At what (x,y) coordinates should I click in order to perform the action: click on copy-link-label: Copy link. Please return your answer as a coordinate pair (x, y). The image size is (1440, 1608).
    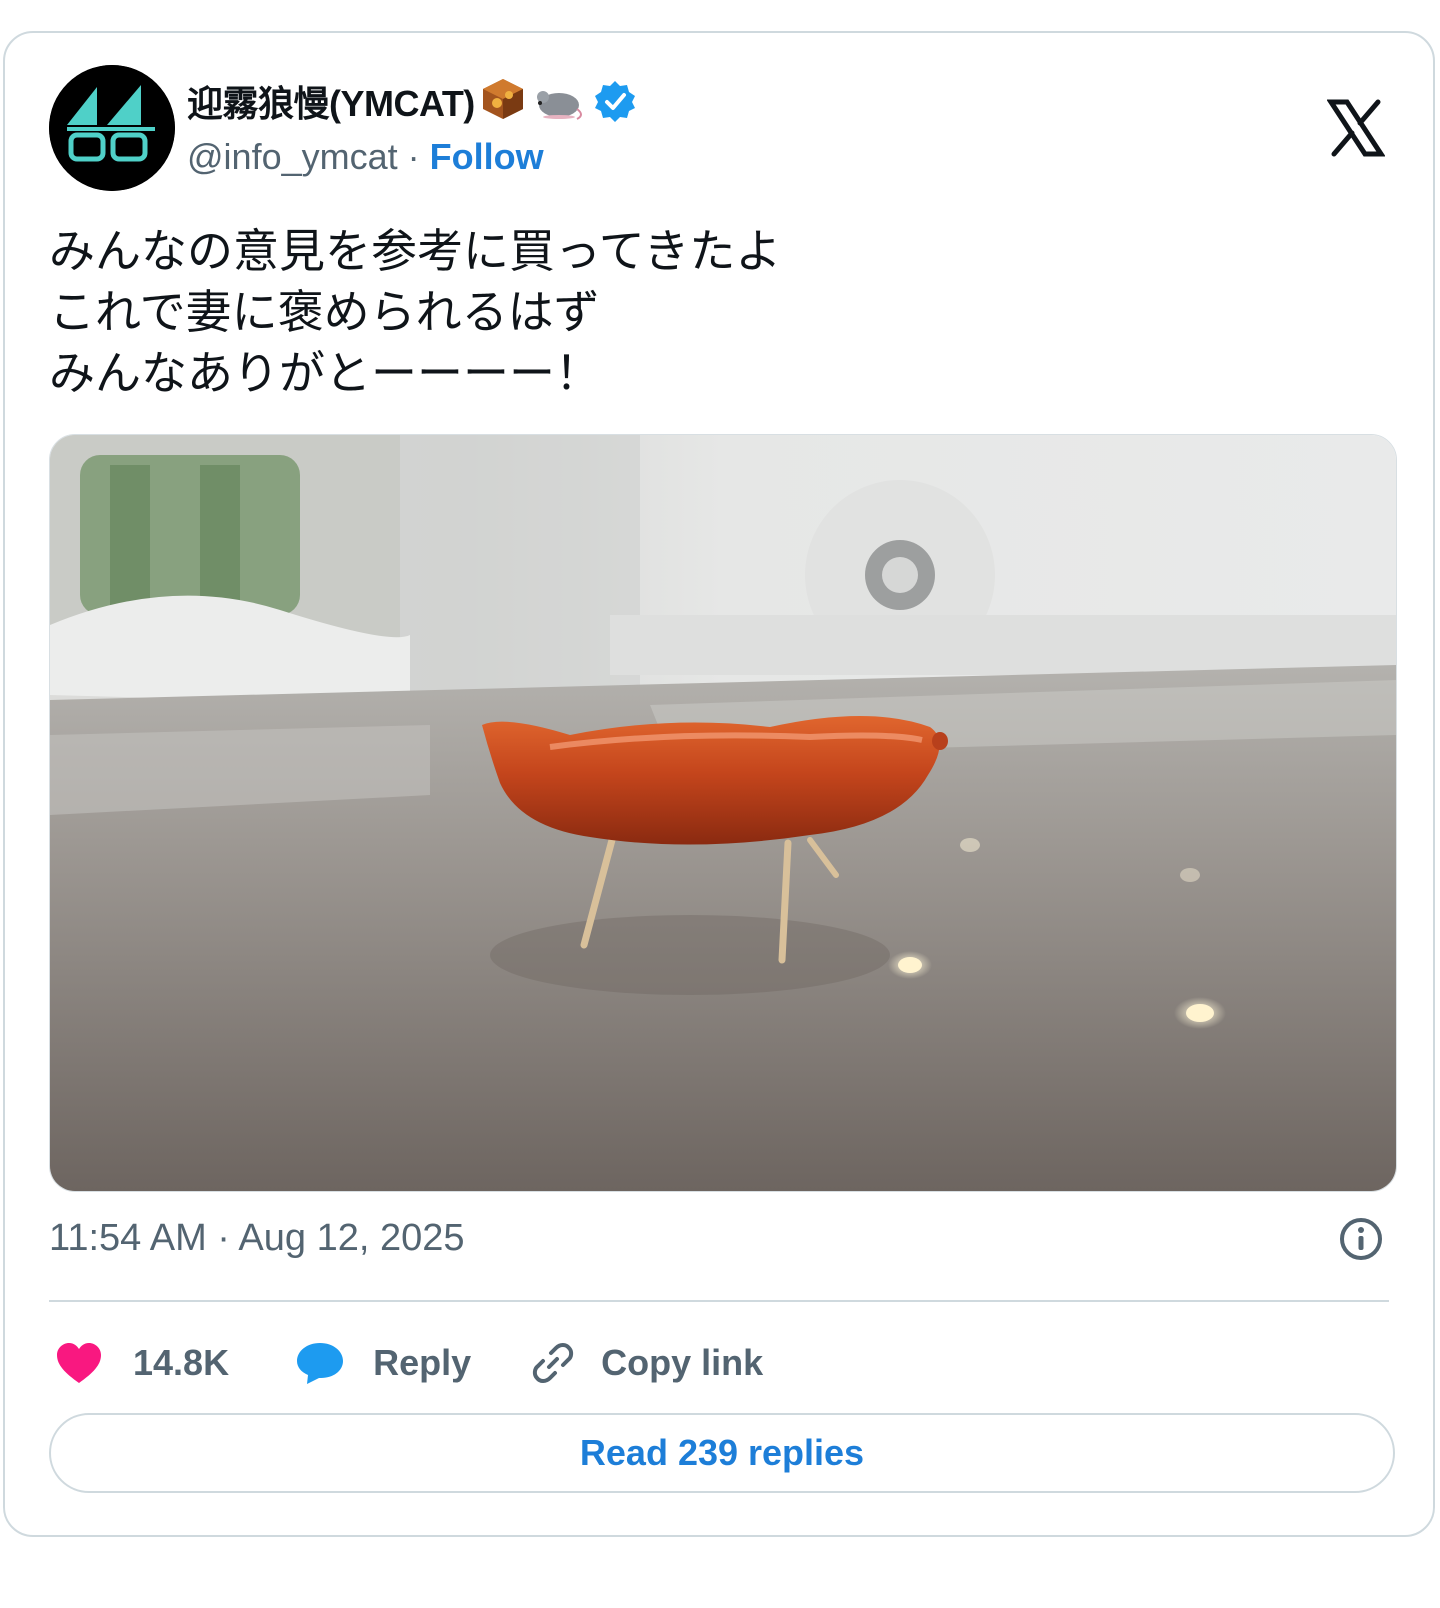
    Looking at the image, I should click on (682, 1362).